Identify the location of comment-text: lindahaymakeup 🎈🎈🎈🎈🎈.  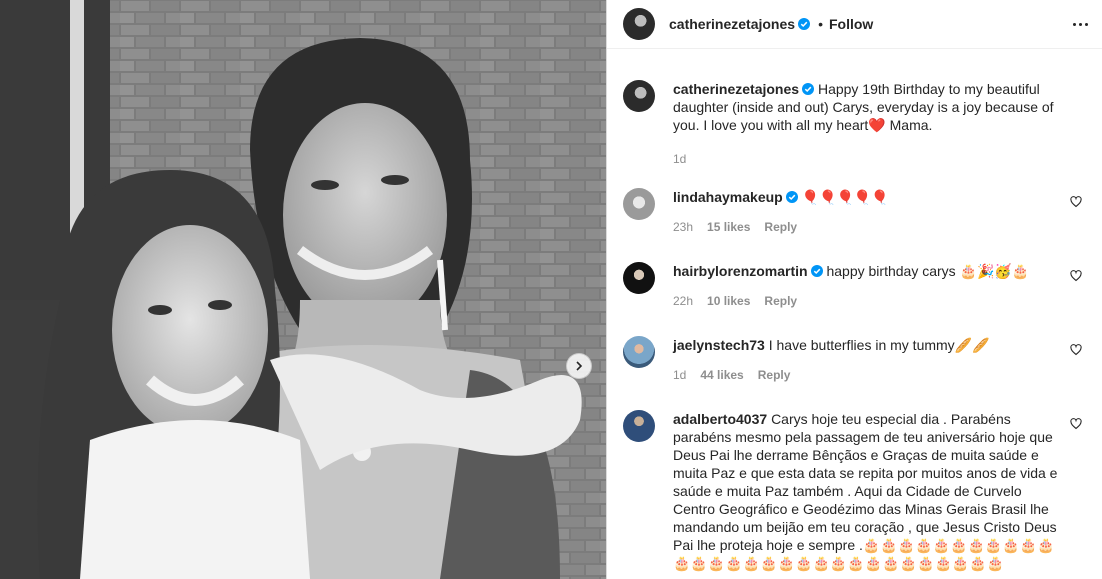
(867, 197).